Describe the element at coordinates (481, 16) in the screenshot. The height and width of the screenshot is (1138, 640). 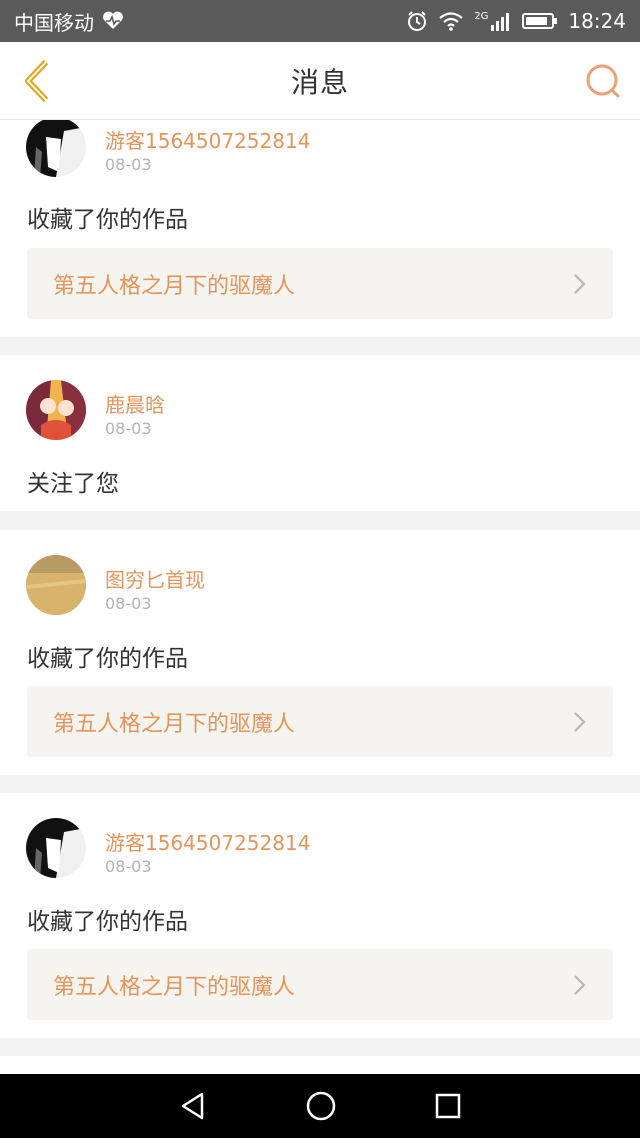
I see `network-type: 2G` at that location.